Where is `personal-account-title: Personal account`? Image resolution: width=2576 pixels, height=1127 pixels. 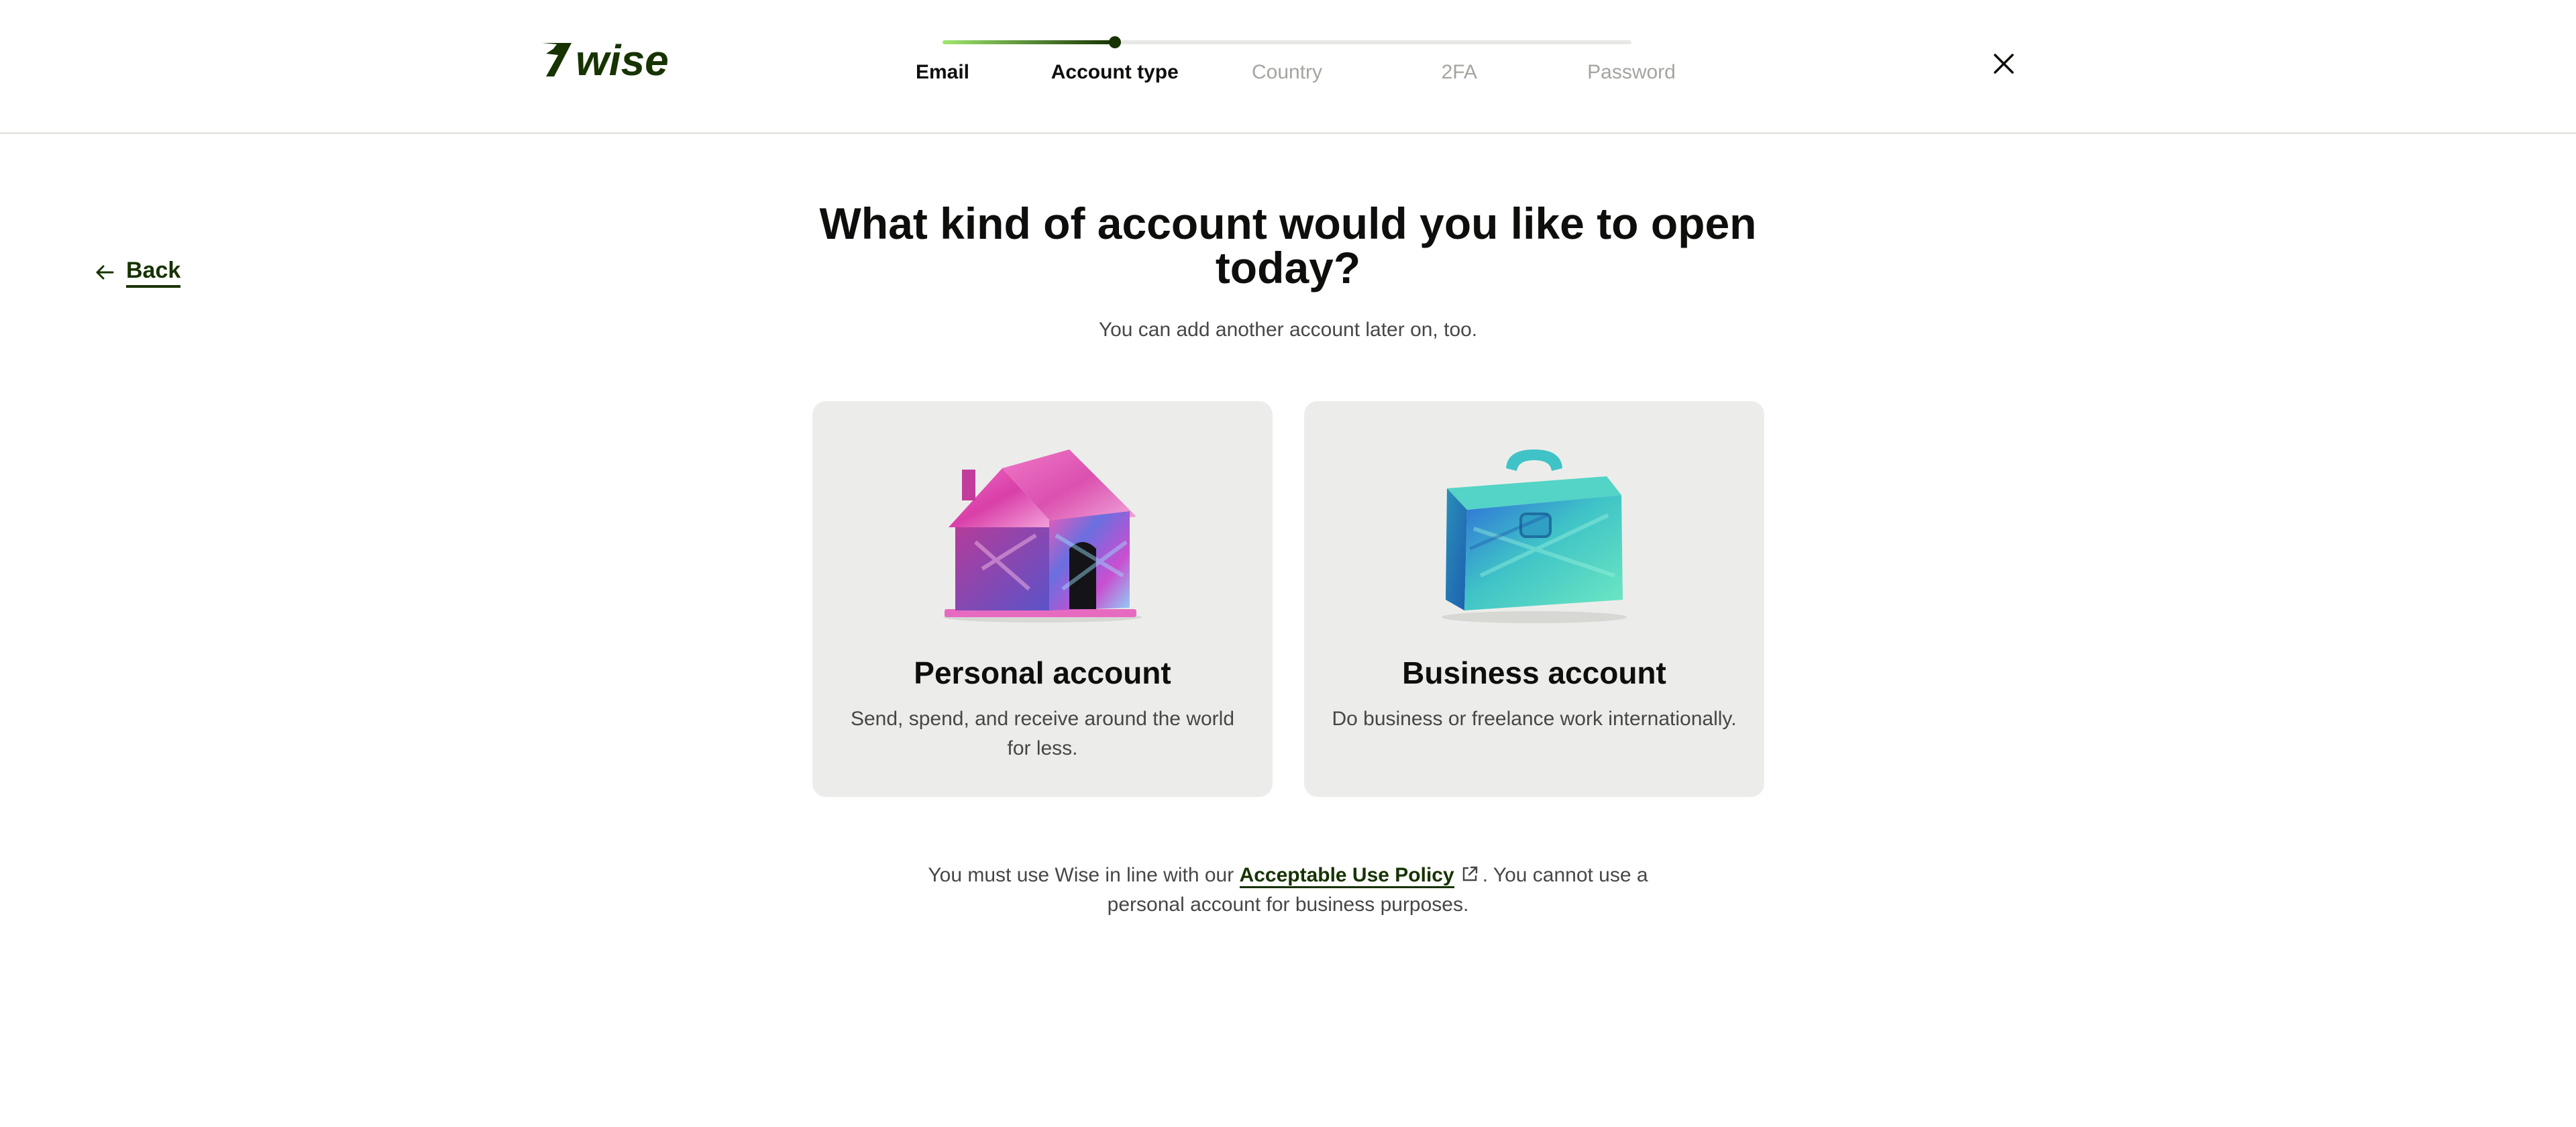 personal-account-title: Personal account is located at coordinates (1042, 672).